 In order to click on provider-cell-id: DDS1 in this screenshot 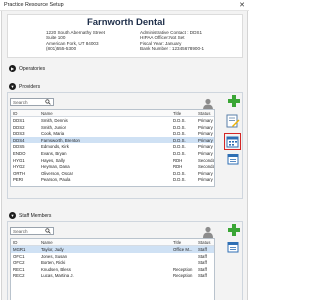, I will do `click(19, 120)`.